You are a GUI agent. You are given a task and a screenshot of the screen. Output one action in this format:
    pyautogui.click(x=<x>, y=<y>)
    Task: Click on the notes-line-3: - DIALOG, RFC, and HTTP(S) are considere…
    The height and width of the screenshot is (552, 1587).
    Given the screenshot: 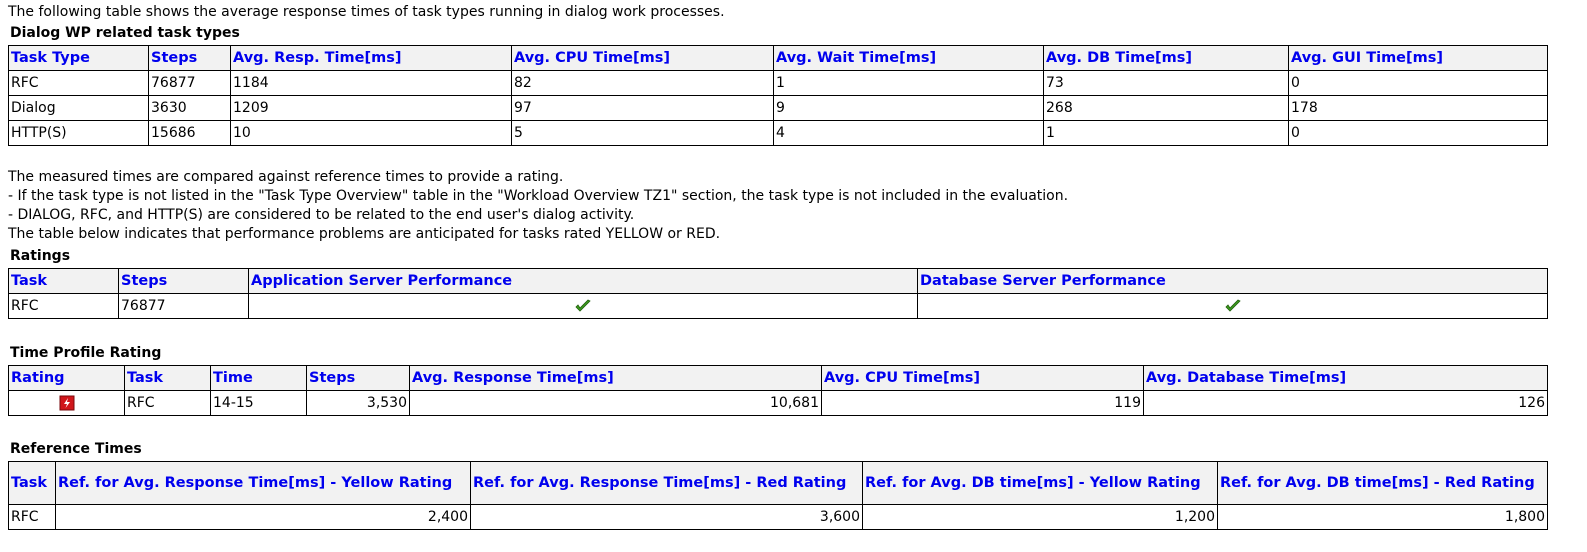 What is the action you would take?
    pyautogui.click(x=321, y=215)
    